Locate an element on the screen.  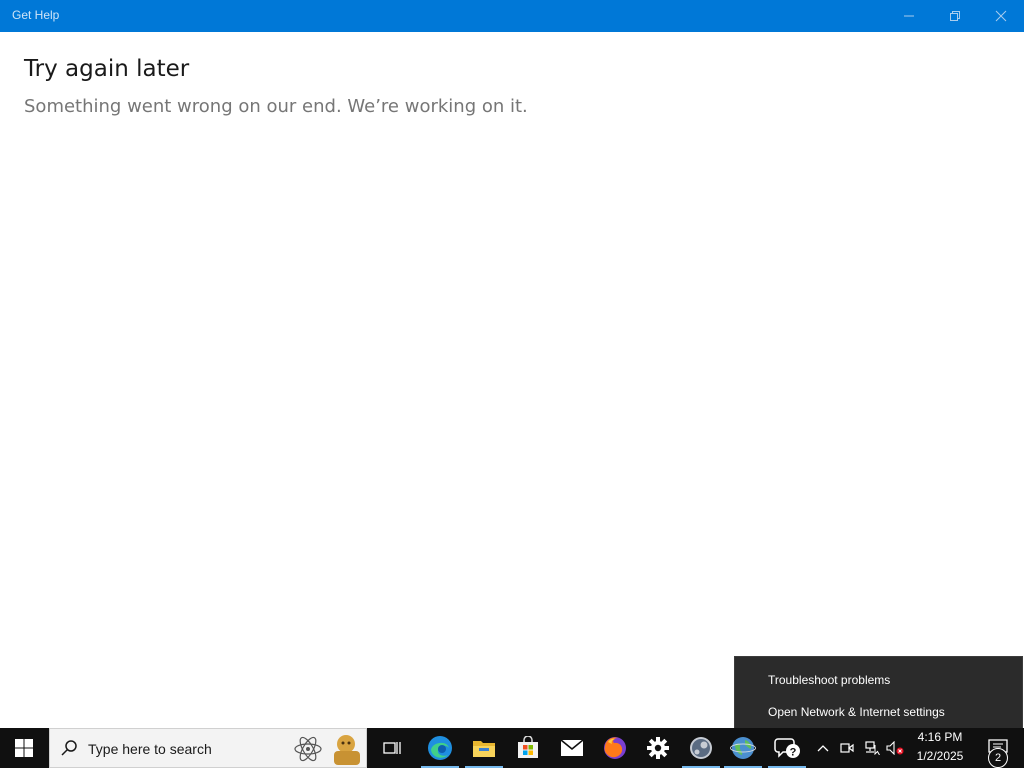
volume-muted-icon is located at coordinates (895, 748).